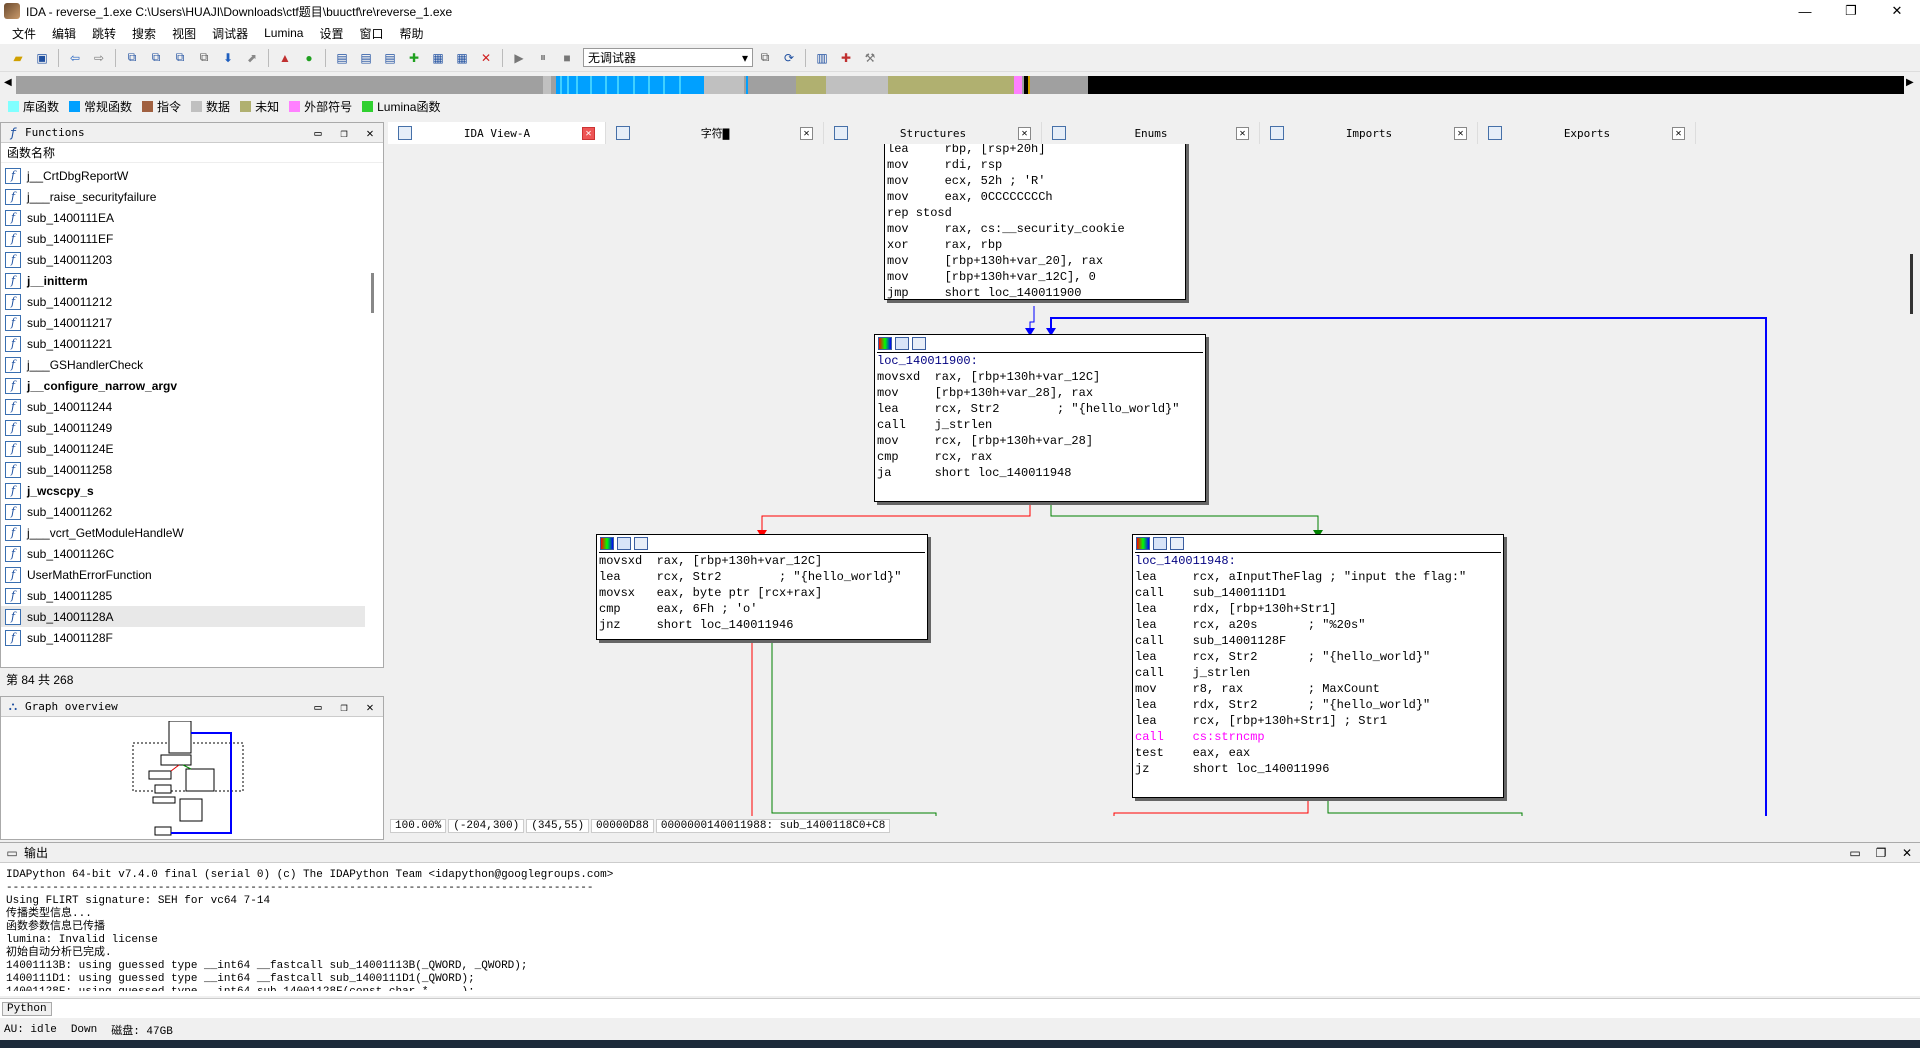  I want to click on add-breakpoint-icon: ✚, so click(846, 58).